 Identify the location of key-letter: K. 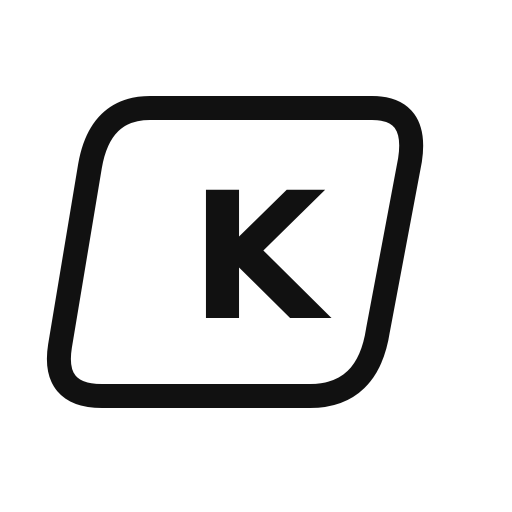
(261, 257).